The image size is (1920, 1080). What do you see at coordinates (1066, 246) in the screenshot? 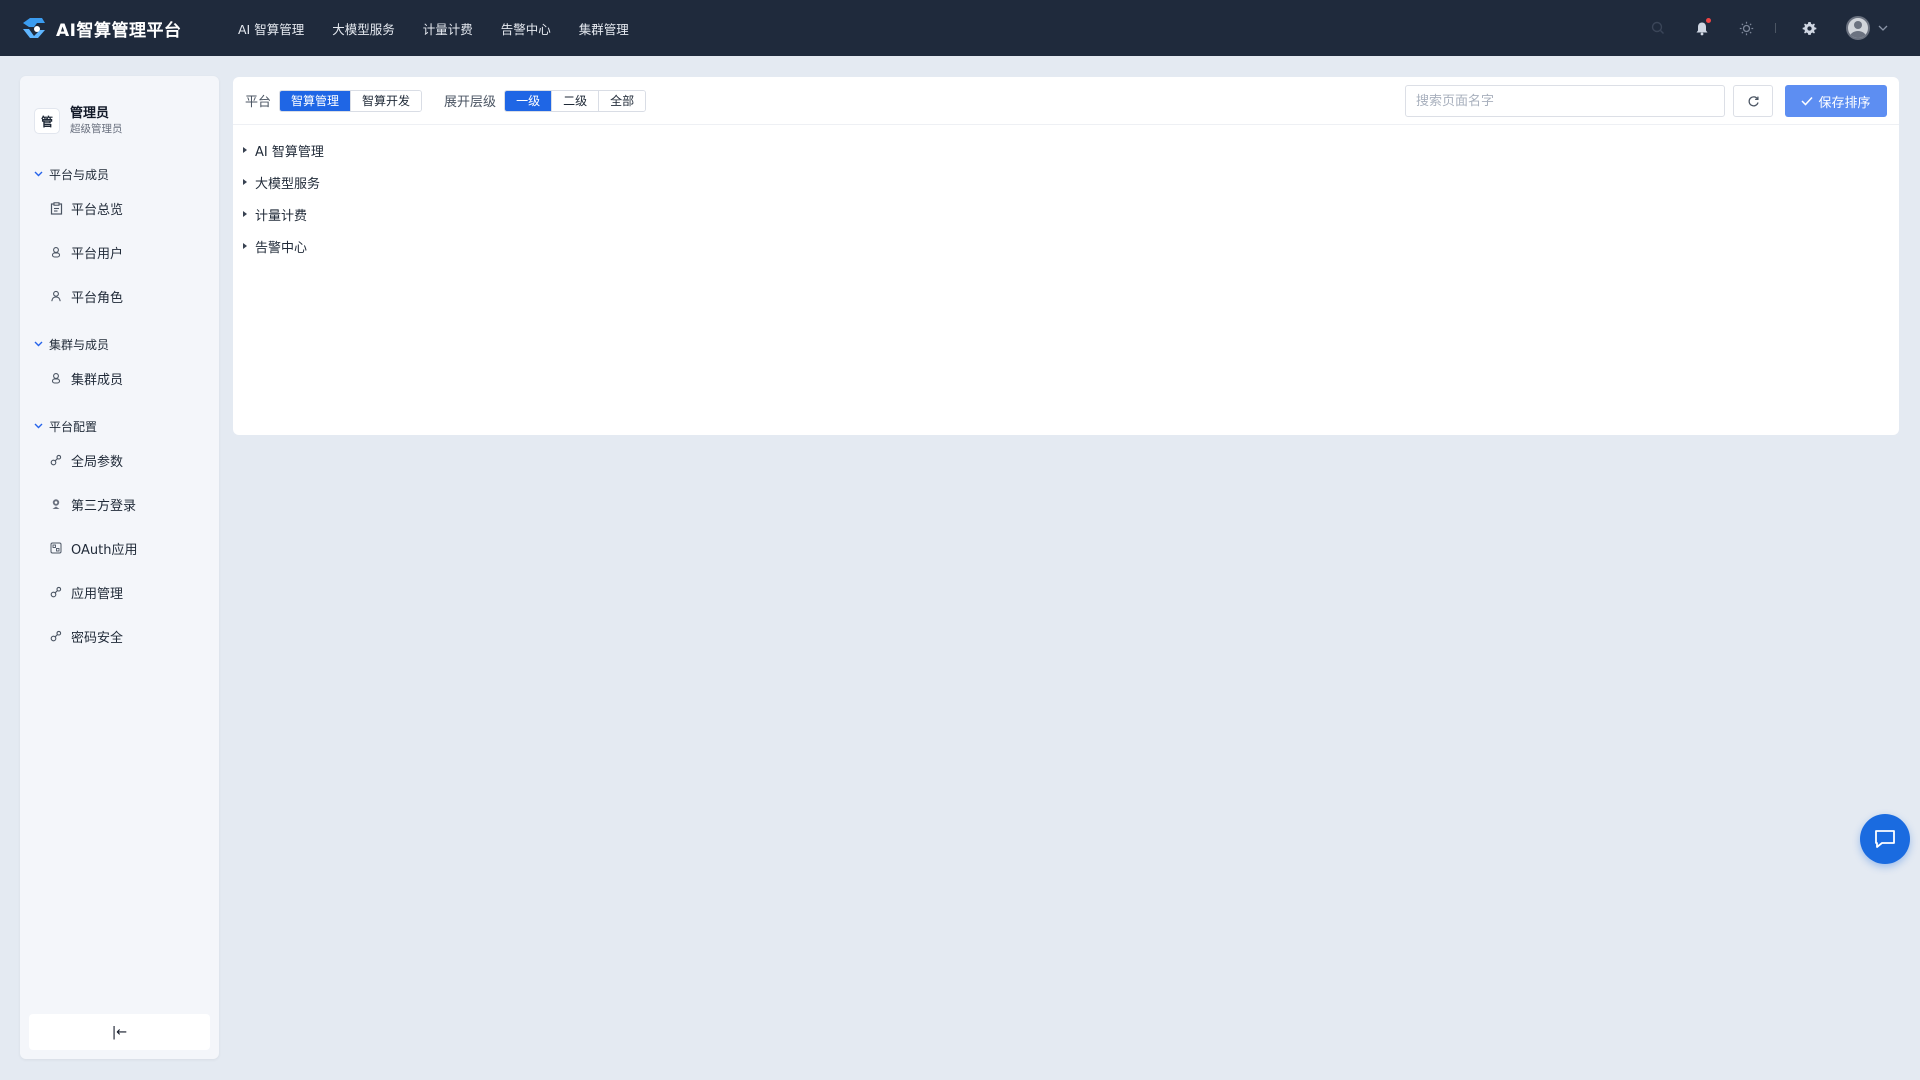
I see `tree-node: 告警中心` at bounding box center [1066, 246].